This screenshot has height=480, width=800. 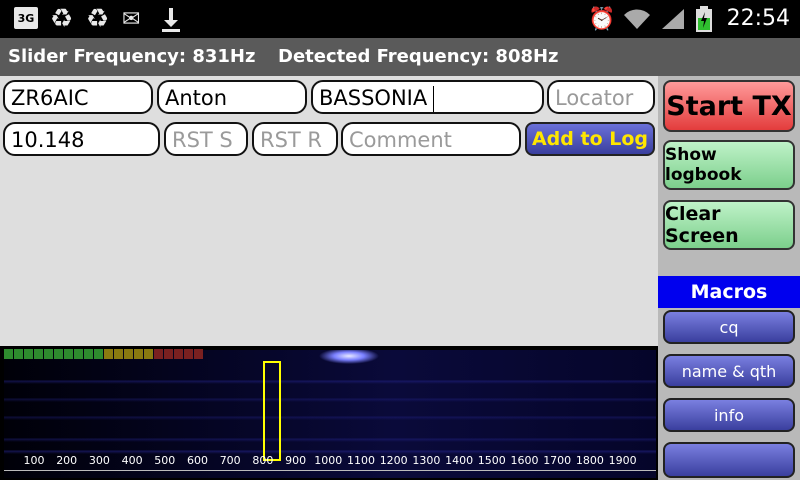 What do you see at coordinates (330, 470) in the screenshot?
I see `scale-axis-line` at bounding box center [330, 470].